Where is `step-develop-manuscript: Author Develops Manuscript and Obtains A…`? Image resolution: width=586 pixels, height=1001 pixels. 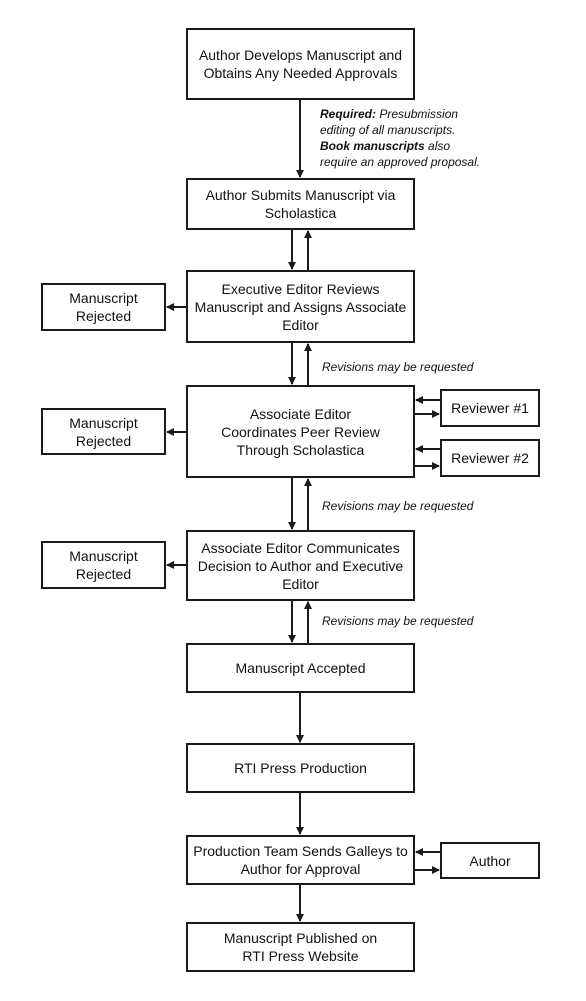
step-develop-manuscript: Author Develops Manuscript and Obtains A… is located at coordinates (300, 64).